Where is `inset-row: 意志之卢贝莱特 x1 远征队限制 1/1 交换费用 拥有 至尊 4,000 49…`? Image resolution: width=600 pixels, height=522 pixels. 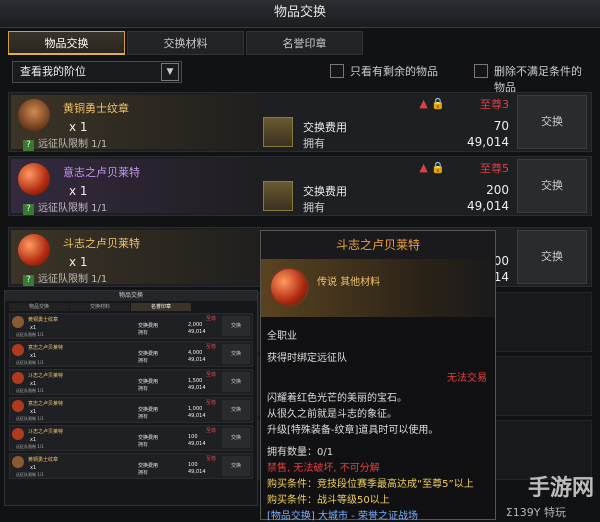 inset-row: 意志之卢贝莱特 x1 远征队限制 1/1 交换费用 拥有 至尊 4,000 49… is located at coordinates (131, 354).